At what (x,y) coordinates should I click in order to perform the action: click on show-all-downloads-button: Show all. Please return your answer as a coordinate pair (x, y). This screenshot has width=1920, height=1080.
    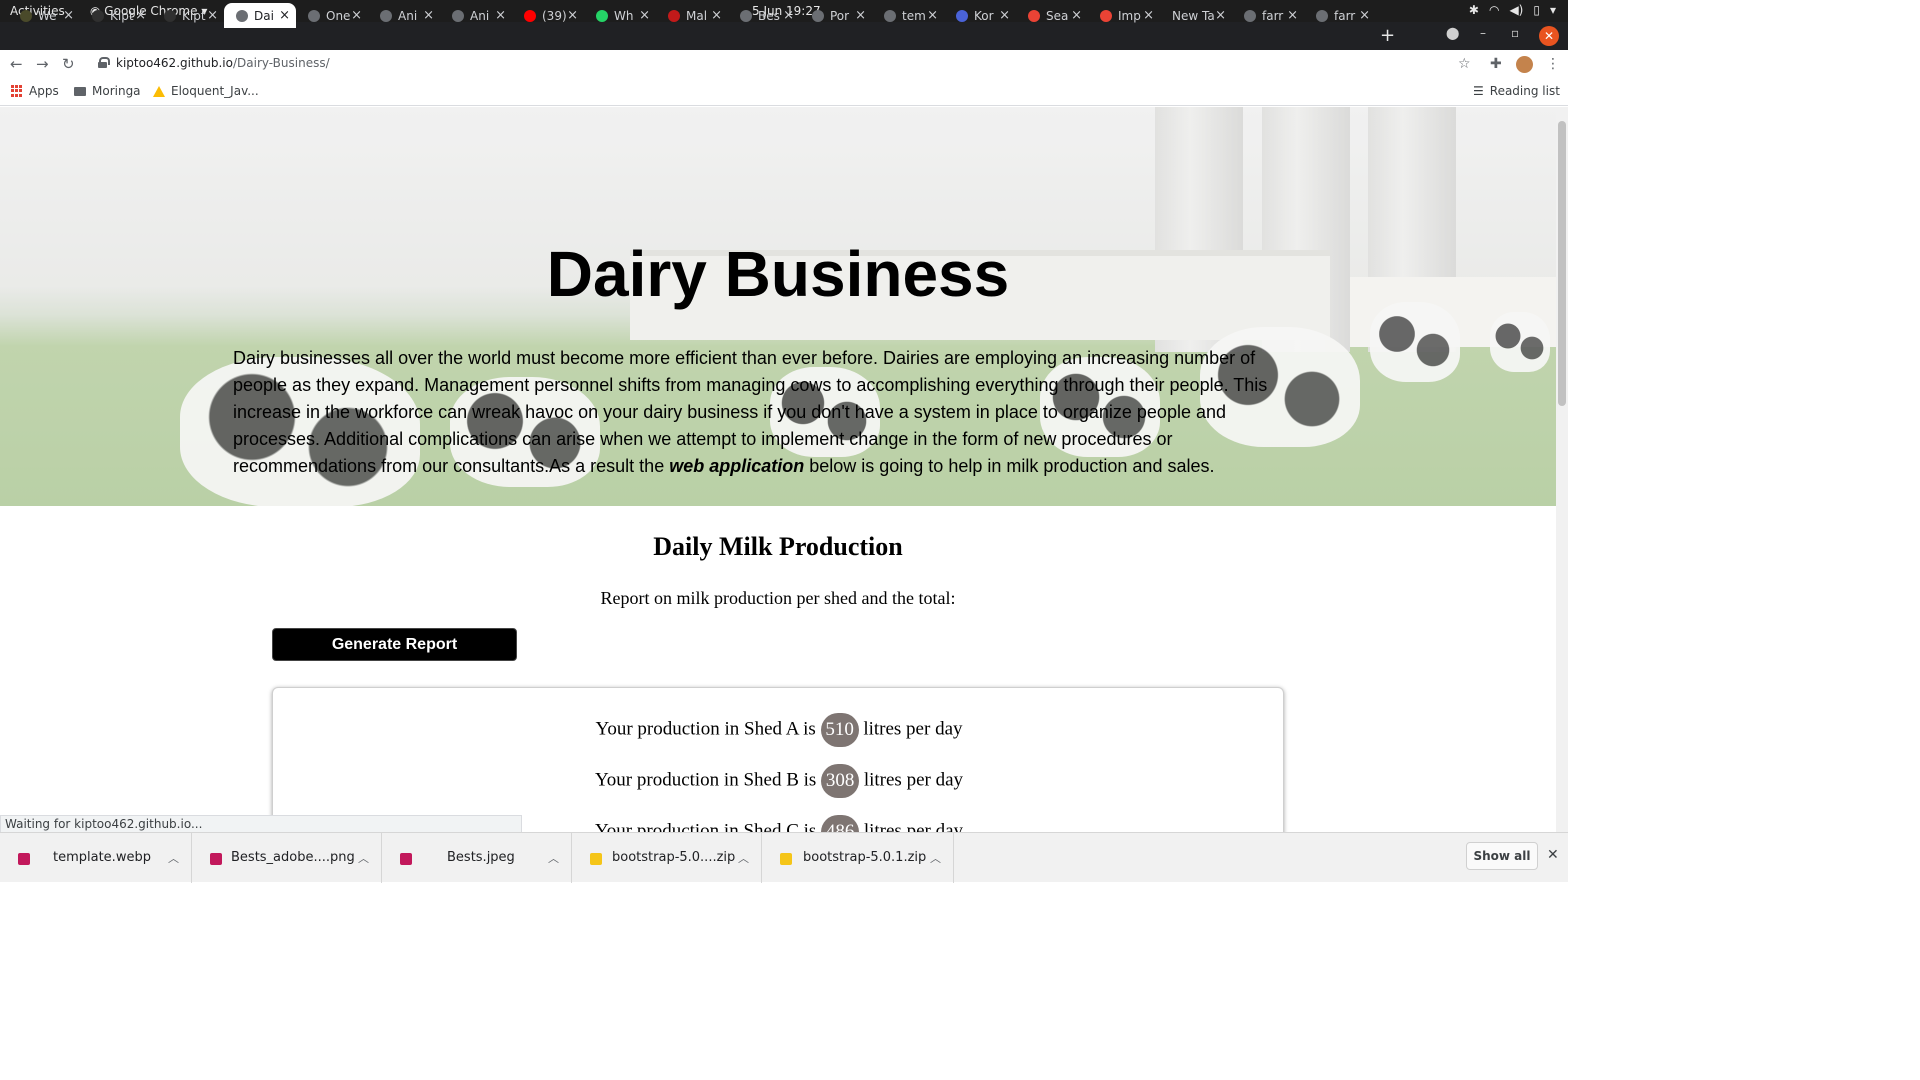
    Looking at the image, I should click on (1502, 856).